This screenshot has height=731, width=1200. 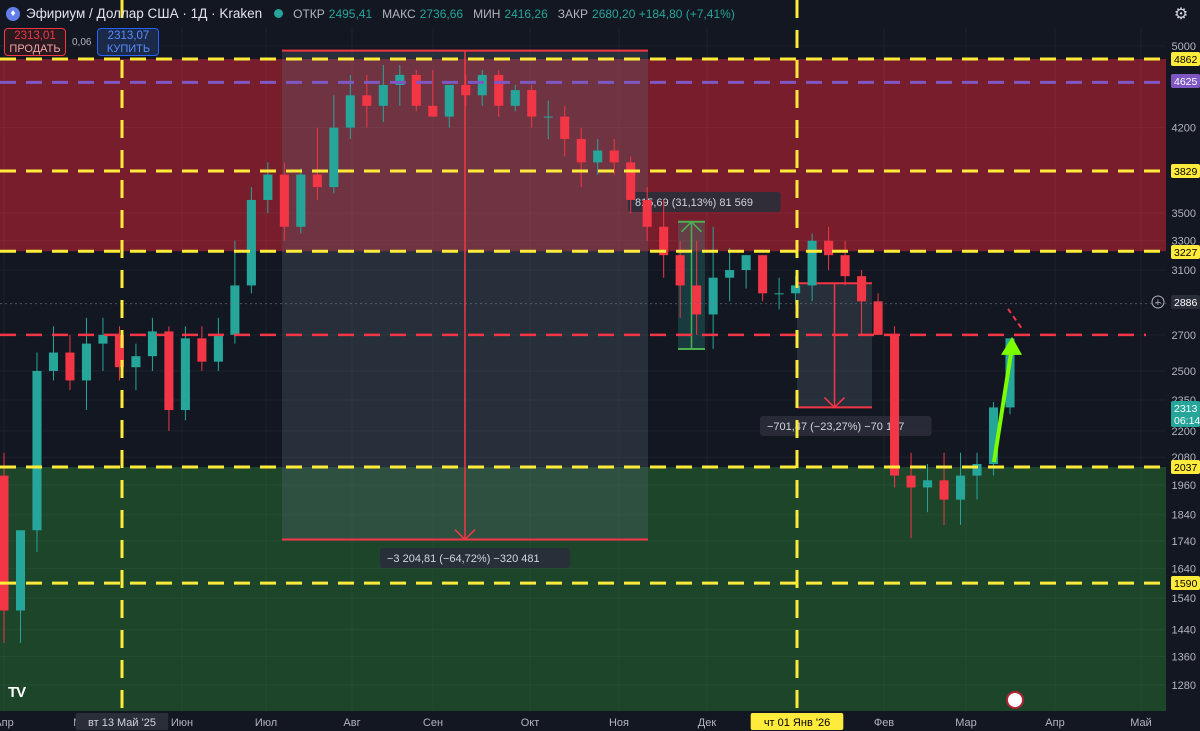 What do you see at coordinates (13, 13) in the screenshot?
I see `ethereum-icon: ♦` at bounding box center [13, 13].